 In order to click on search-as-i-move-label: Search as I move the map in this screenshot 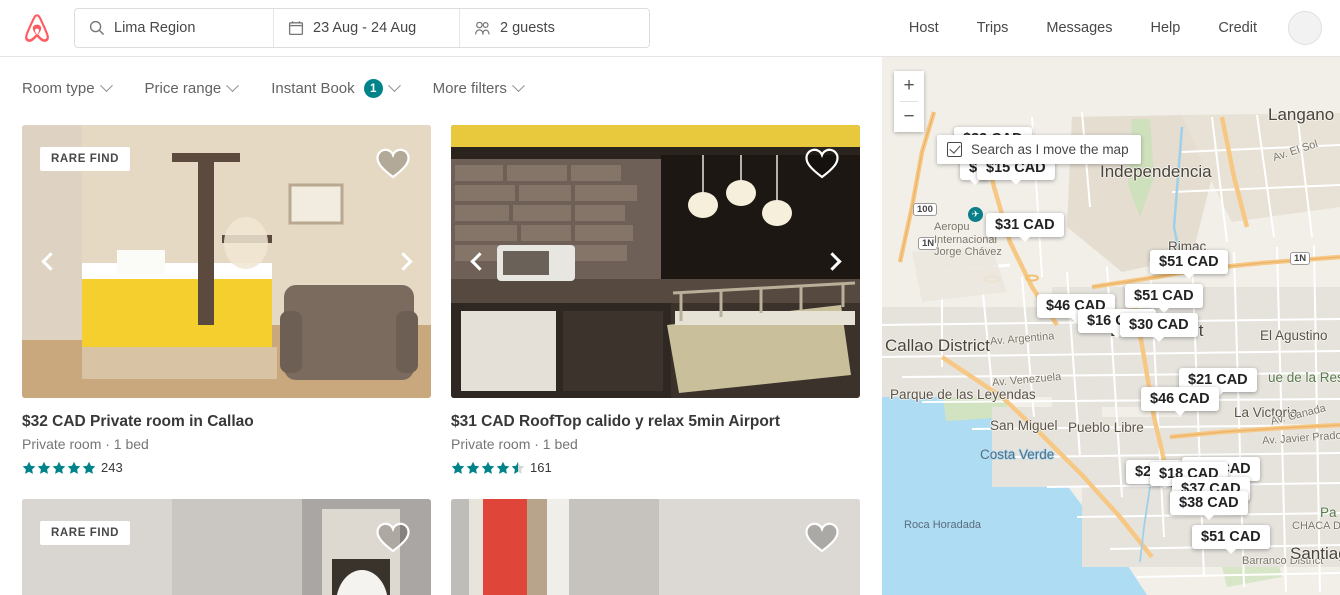, I will do `click(1050, 149)`.